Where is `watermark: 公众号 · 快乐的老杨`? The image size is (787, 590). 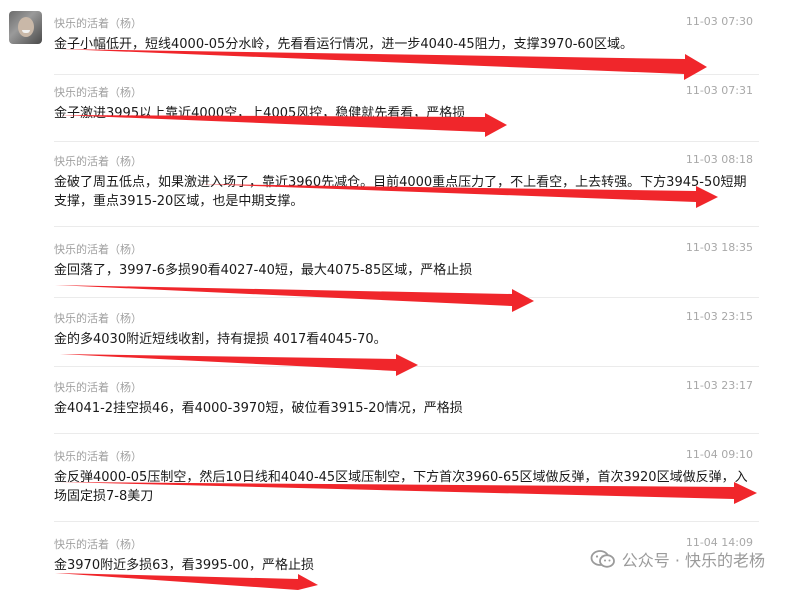
watermark: 公众号 · 快乐的老杨 is located at coordinates (677, 559).